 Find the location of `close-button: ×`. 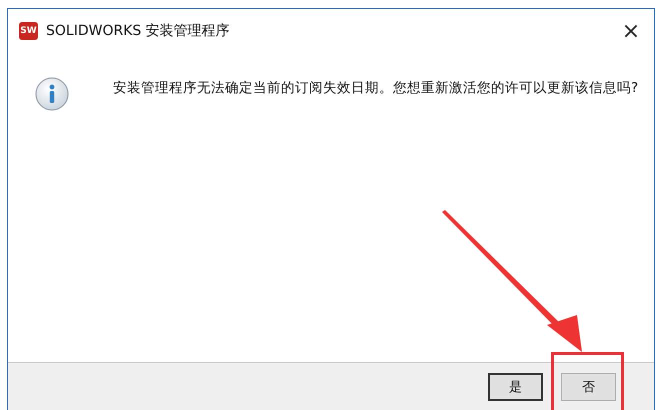

close-button: × is located at coordinates (631, 31).